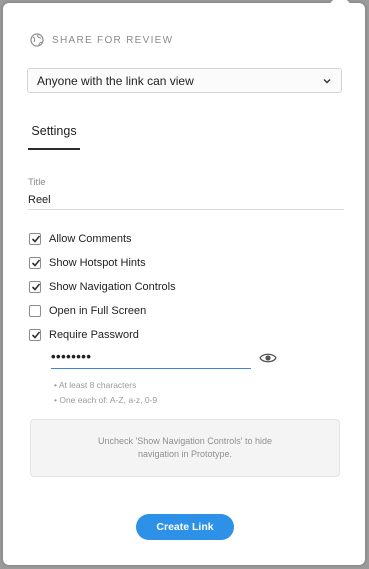  What do you see at coordinates (340, 6) in the screenshot?
I see `popover-caret` at bounding box center [340, 6].